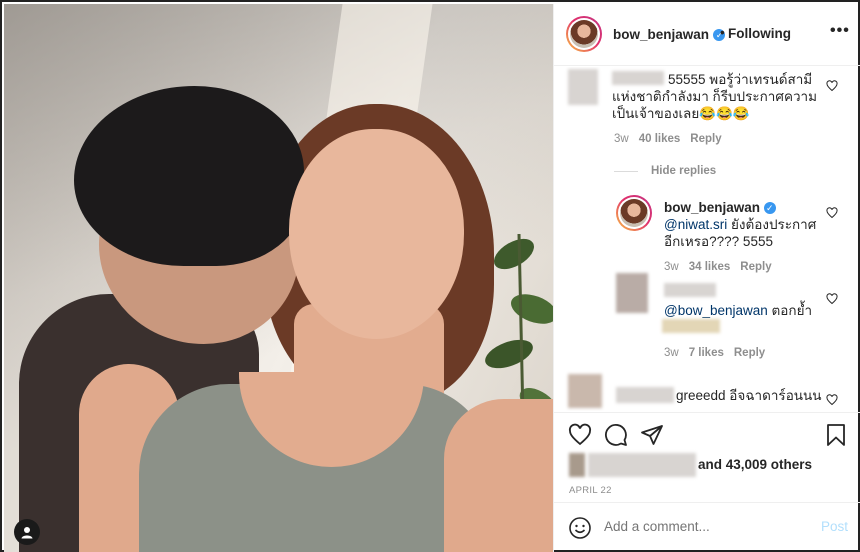 The height and width of the screenshot is (552, 860). What do you see at coordinates (626, 171) in the screenshot?
I see `hide-replies-line` at bounding box center [626, 171].